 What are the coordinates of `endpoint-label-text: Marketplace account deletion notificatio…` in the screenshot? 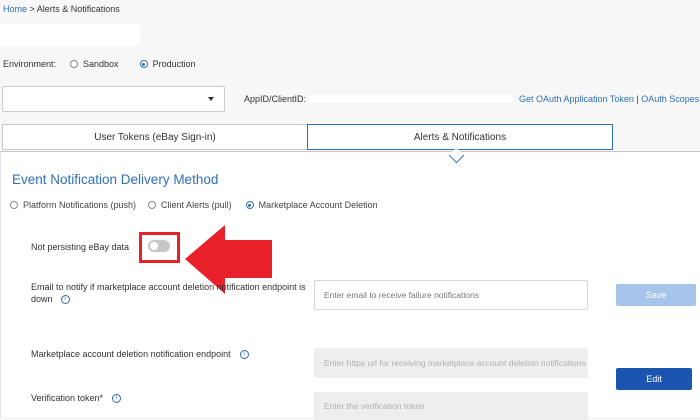 It's located at (131, 354).